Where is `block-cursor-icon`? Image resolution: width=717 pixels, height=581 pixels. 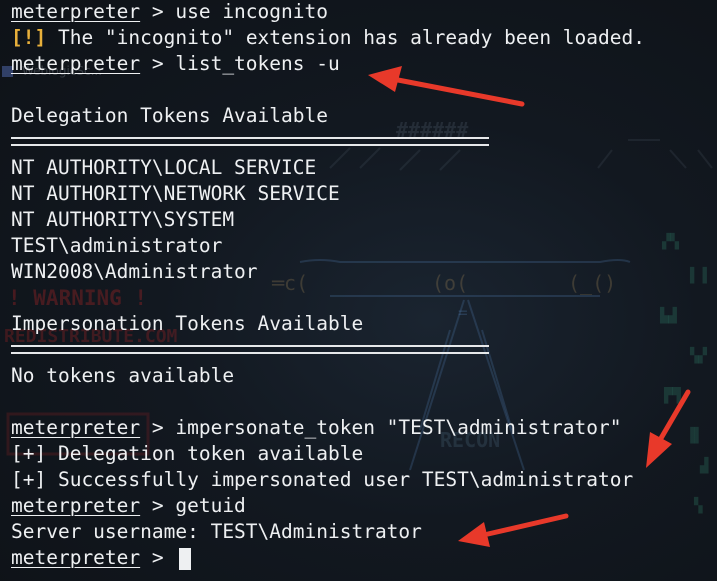
block-cursor-icon is located at coordinates (185, 559).